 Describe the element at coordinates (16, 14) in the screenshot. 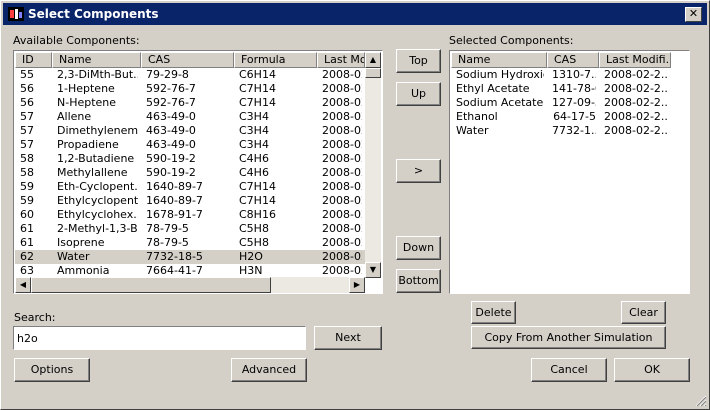

I see `app-icon` at that location.